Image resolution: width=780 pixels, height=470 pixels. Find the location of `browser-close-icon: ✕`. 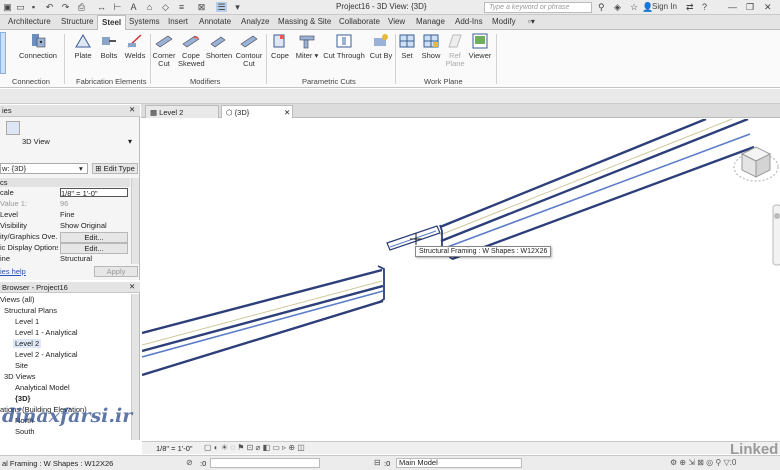

browser-close-icon: ✕ is located at coordinates (132, 286).